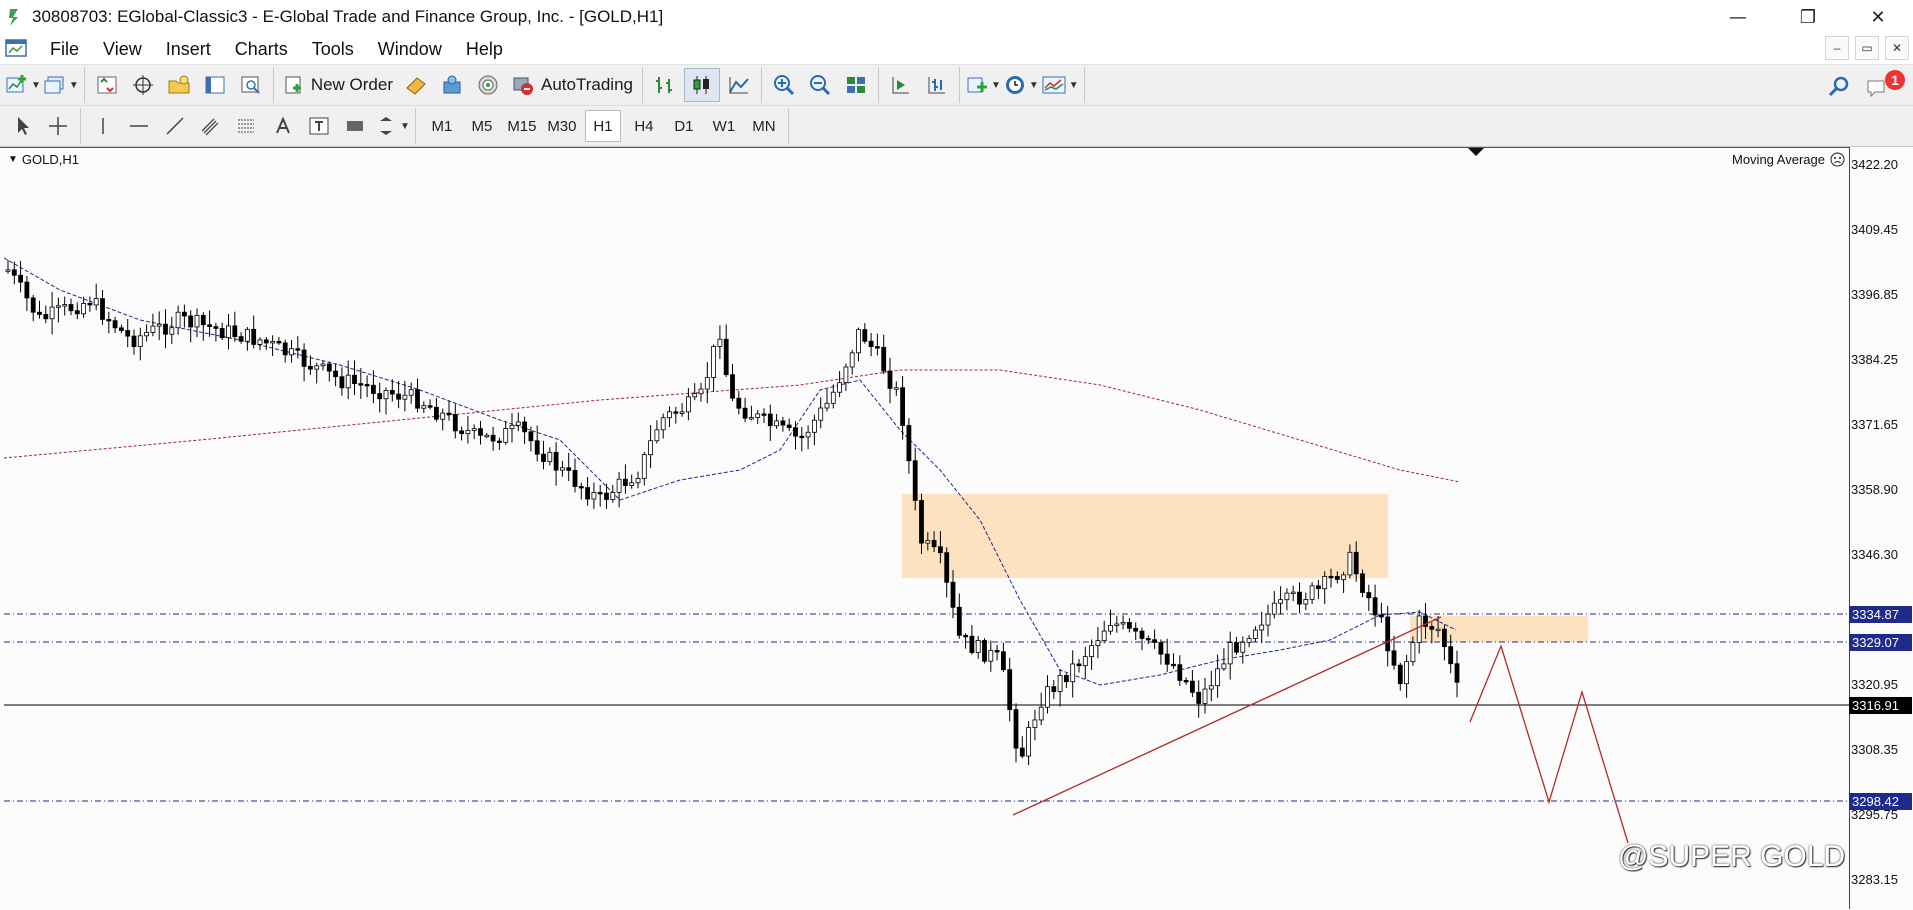 The width and height of the screenshot is (1913, 910). I want to click on timeframe-m30: M30, so click(562, 126).